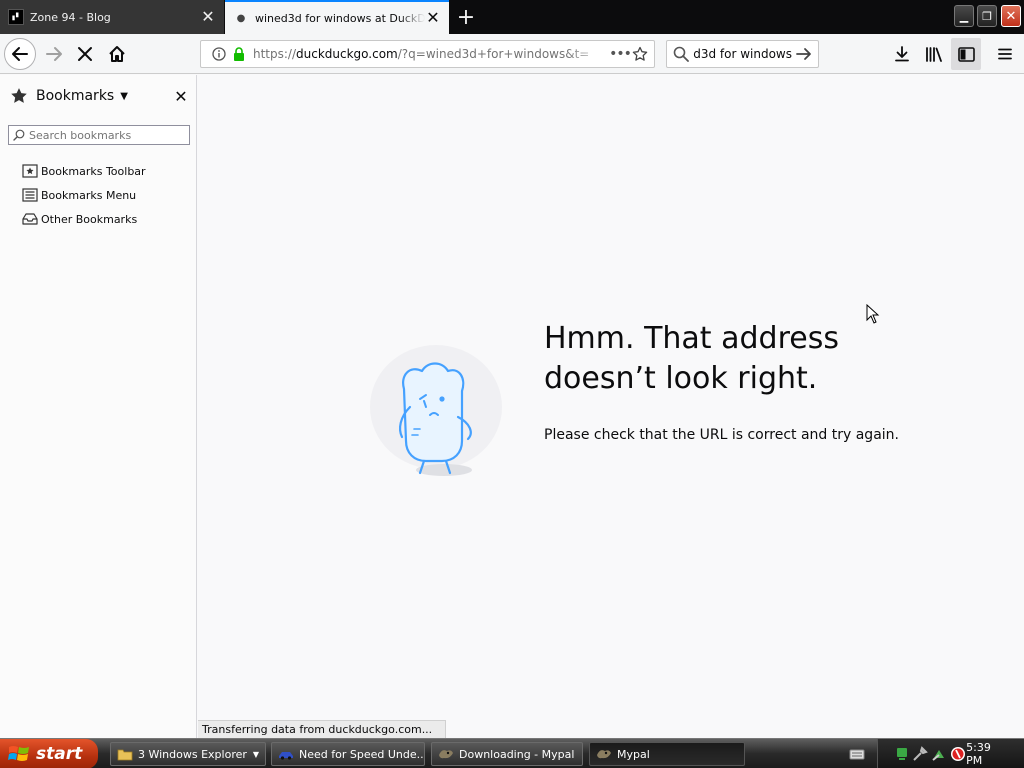  I want to click on search-go-arrow-icon, so click(804, 54).